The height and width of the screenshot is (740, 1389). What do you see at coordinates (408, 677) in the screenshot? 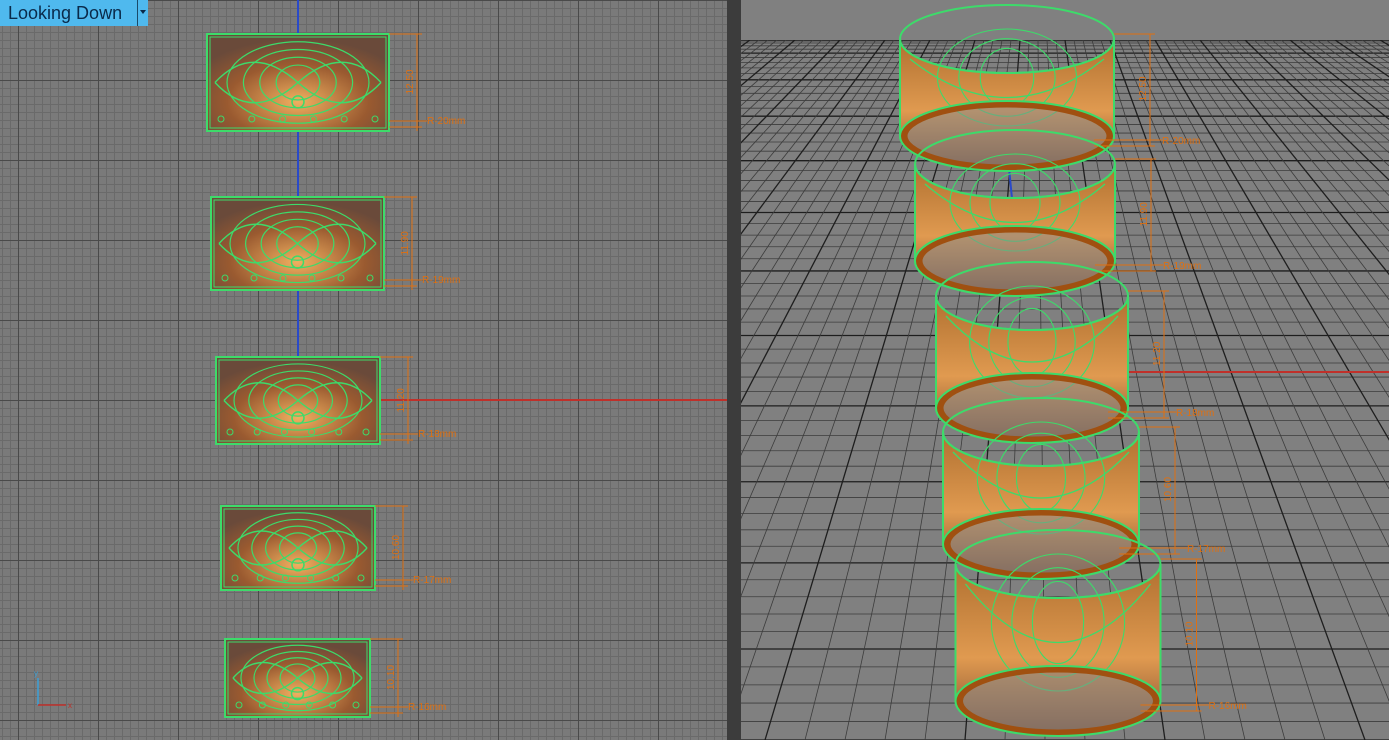
I see `dimension-top-5: 10.10 R-16mm` at bounding box center [408, 677].